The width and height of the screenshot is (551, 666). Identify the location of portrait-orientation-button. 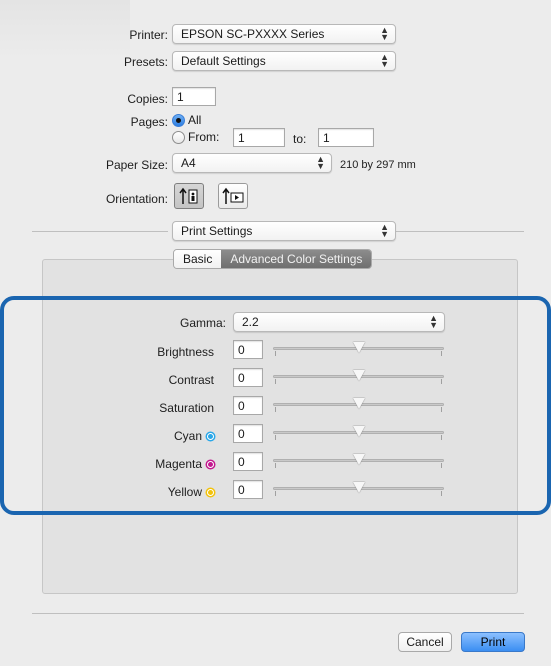
(189, 196).